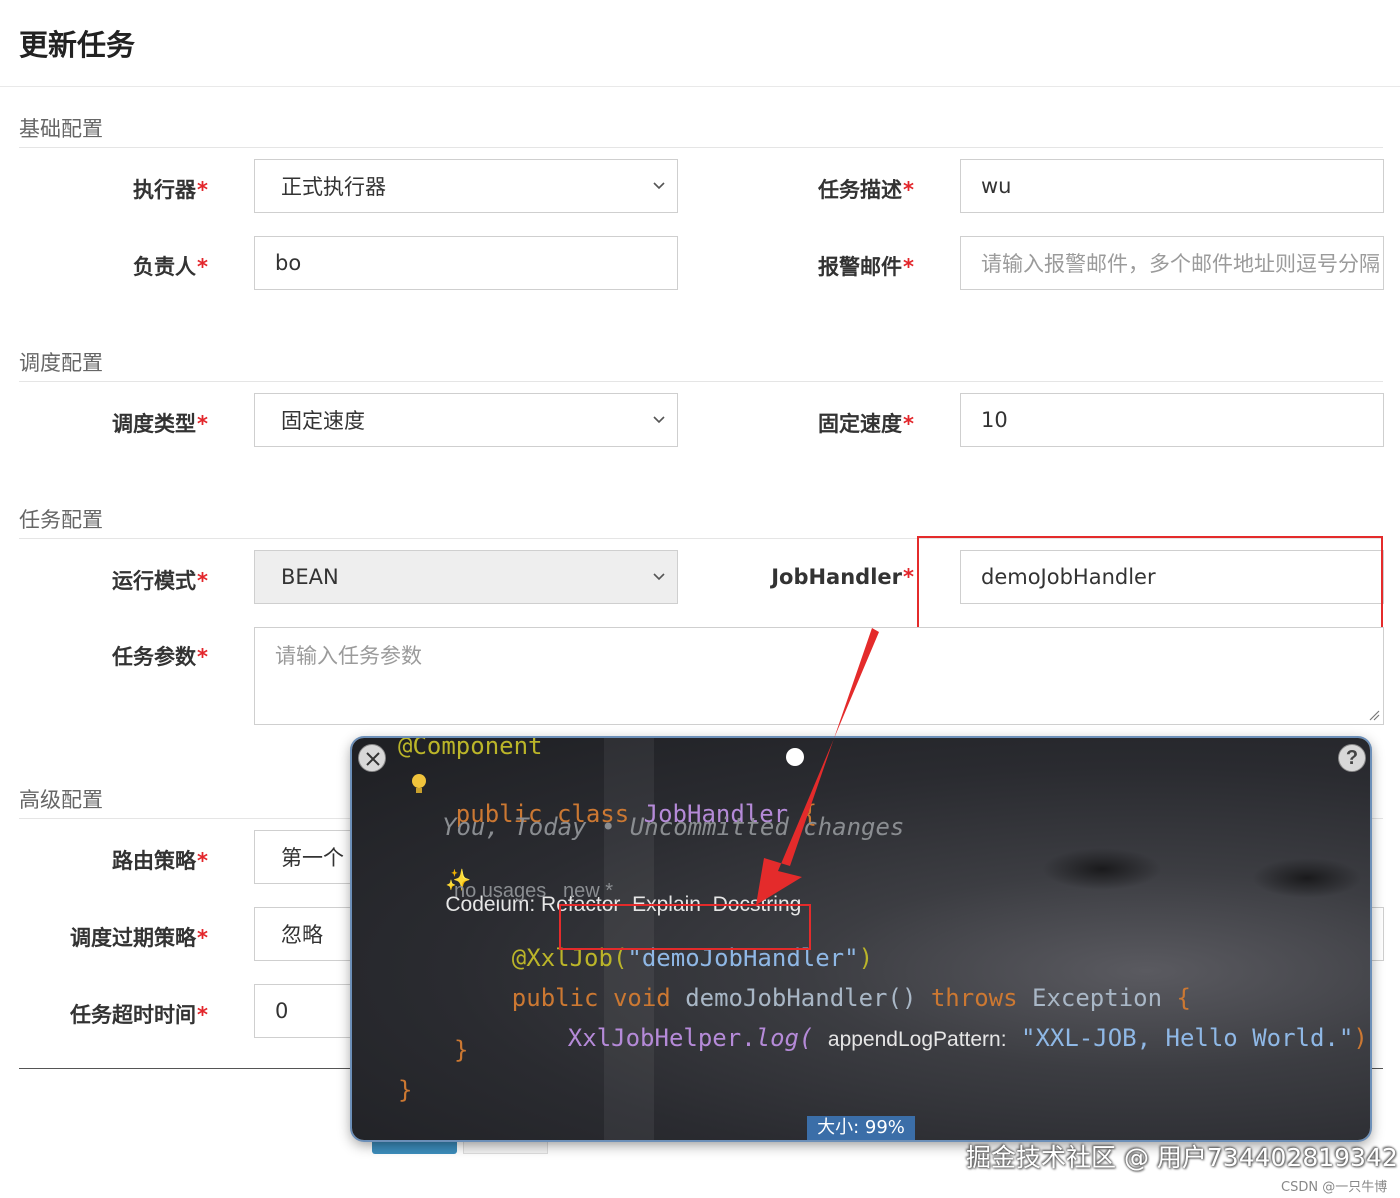  Describe the element at coordinates (533, 891) in the screenshot. I see `usages-hint: no usages new *` at that location.